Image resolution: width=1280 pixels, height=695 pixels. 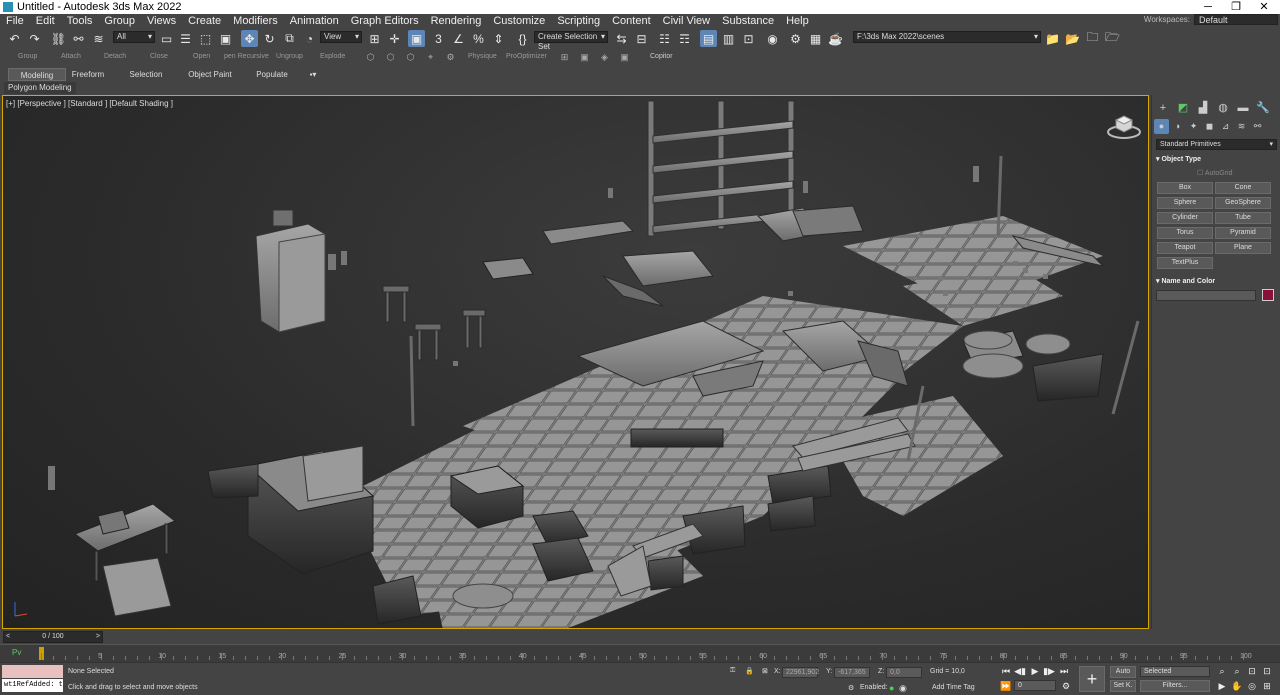 I want to click on sphere-button: Sphere, so click(x=1185, y=203).